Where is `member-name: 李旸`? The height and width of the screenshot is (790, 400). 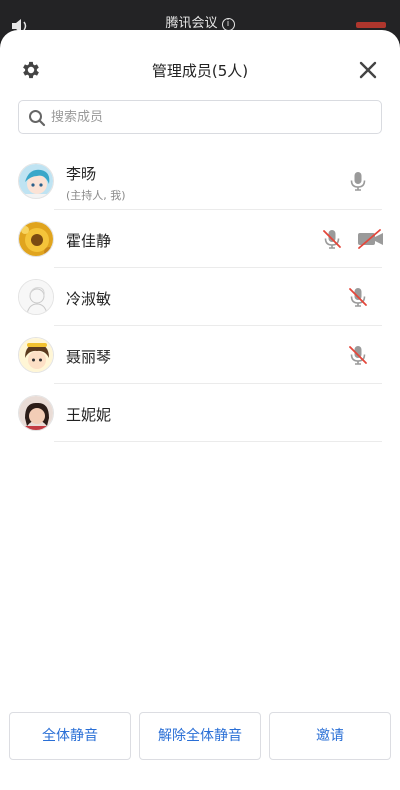
member-name: 李旸 is located at coordinates (81, 174).